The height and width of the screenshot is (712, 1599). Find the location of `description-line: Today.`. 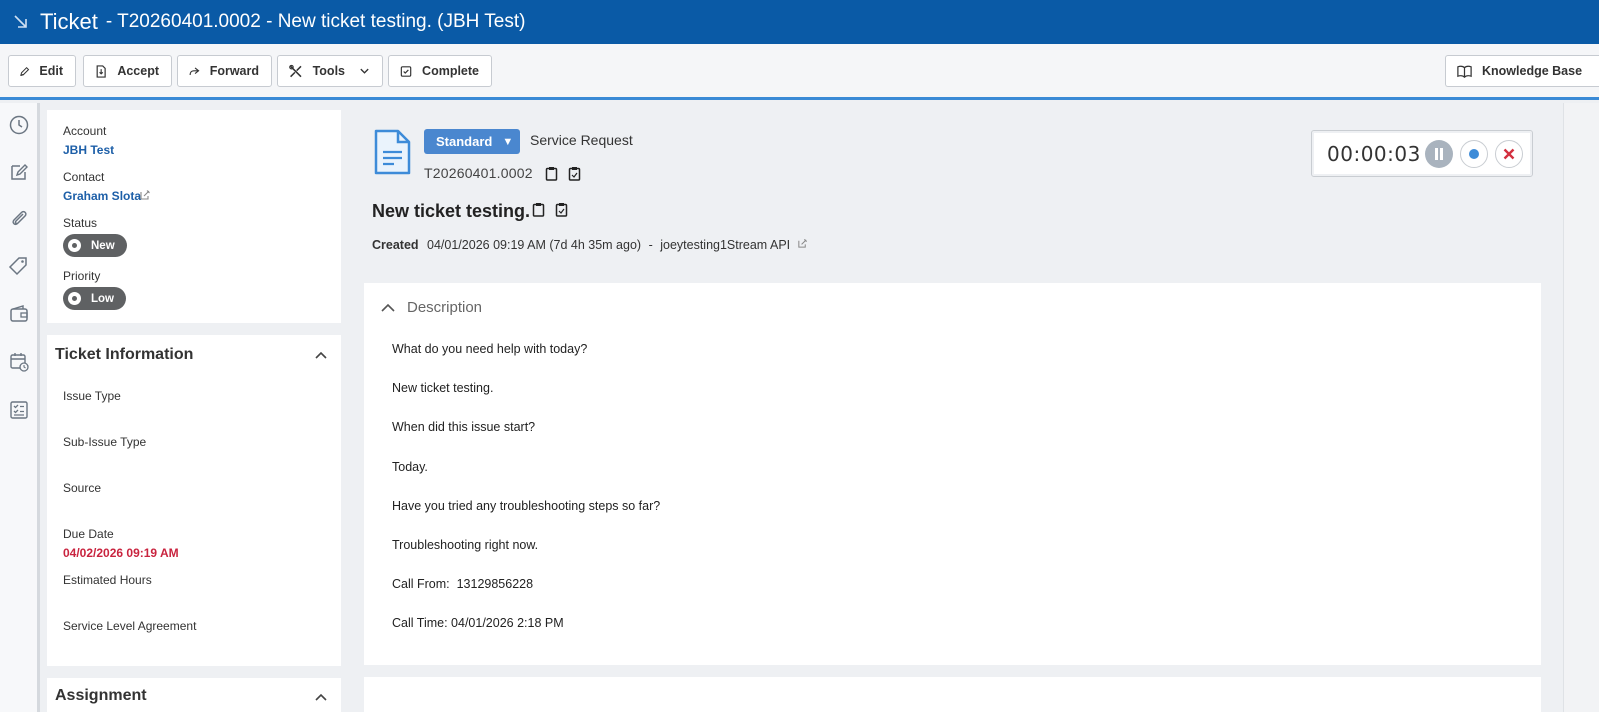

description-line: Today. is located at coordinates (410, 467).